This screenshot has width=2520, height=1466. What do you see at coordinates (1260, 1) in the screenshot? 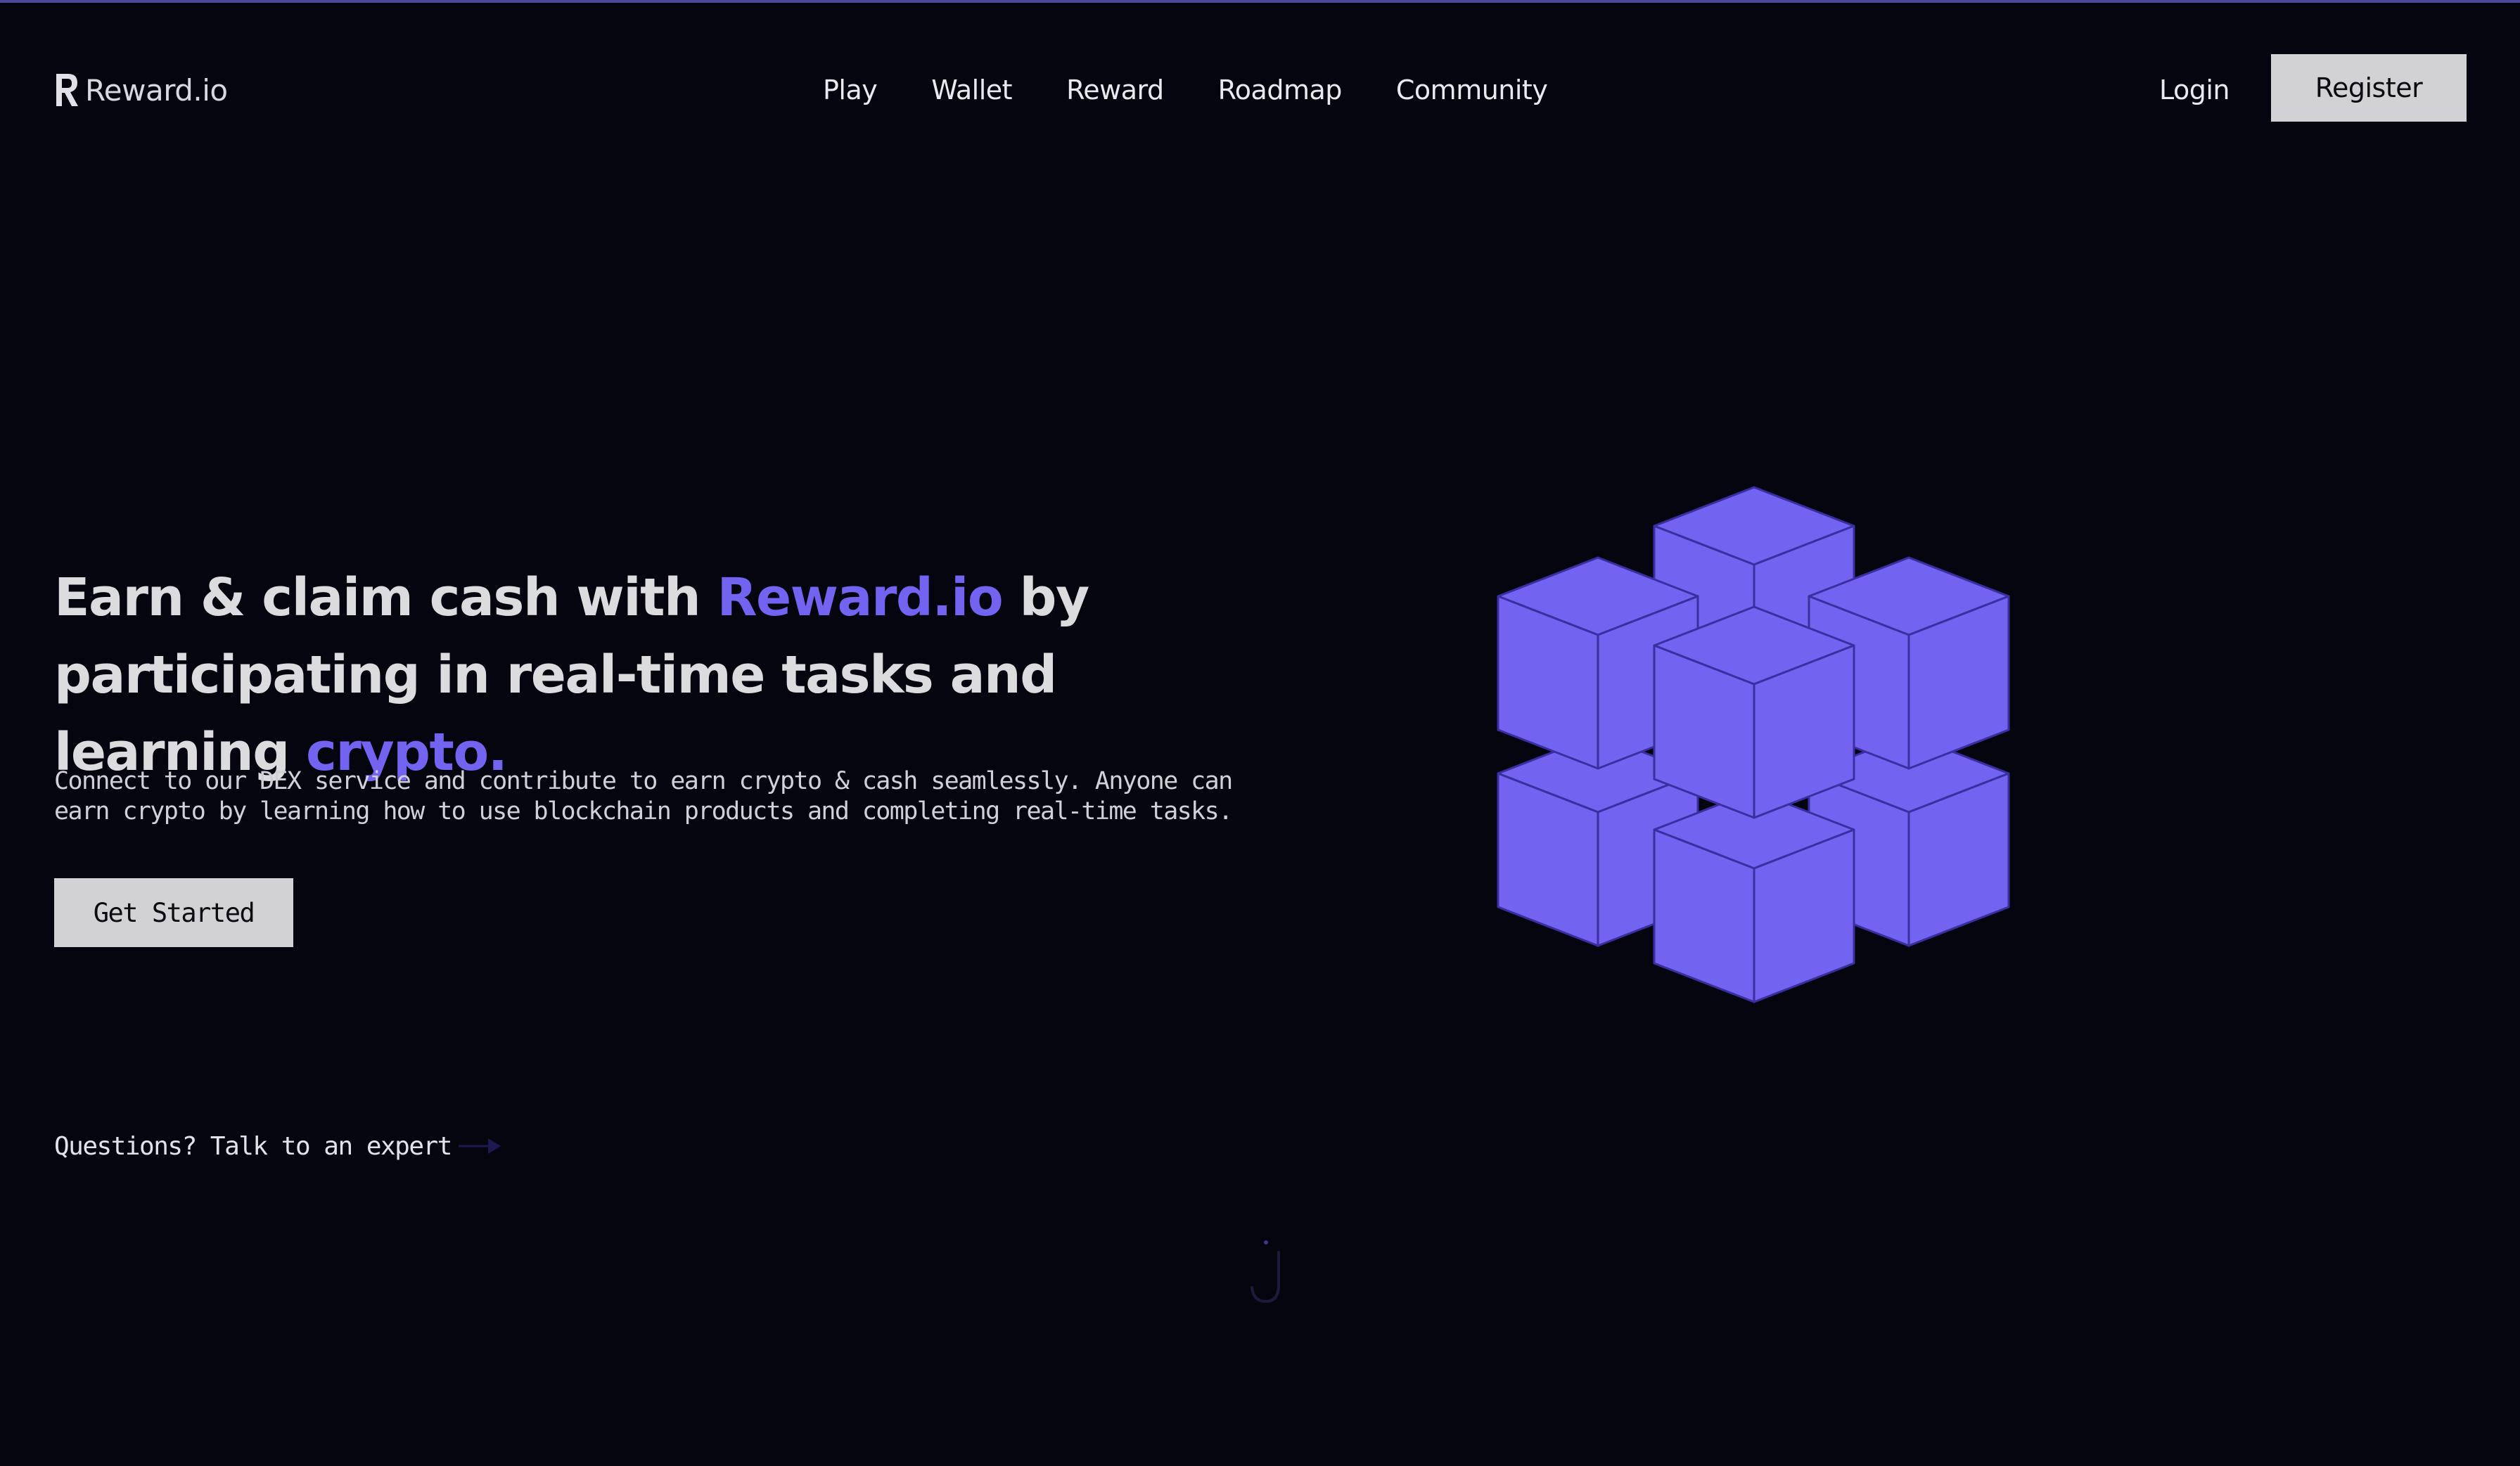
I see `top-border-line` at bounding box center [1260, 1].